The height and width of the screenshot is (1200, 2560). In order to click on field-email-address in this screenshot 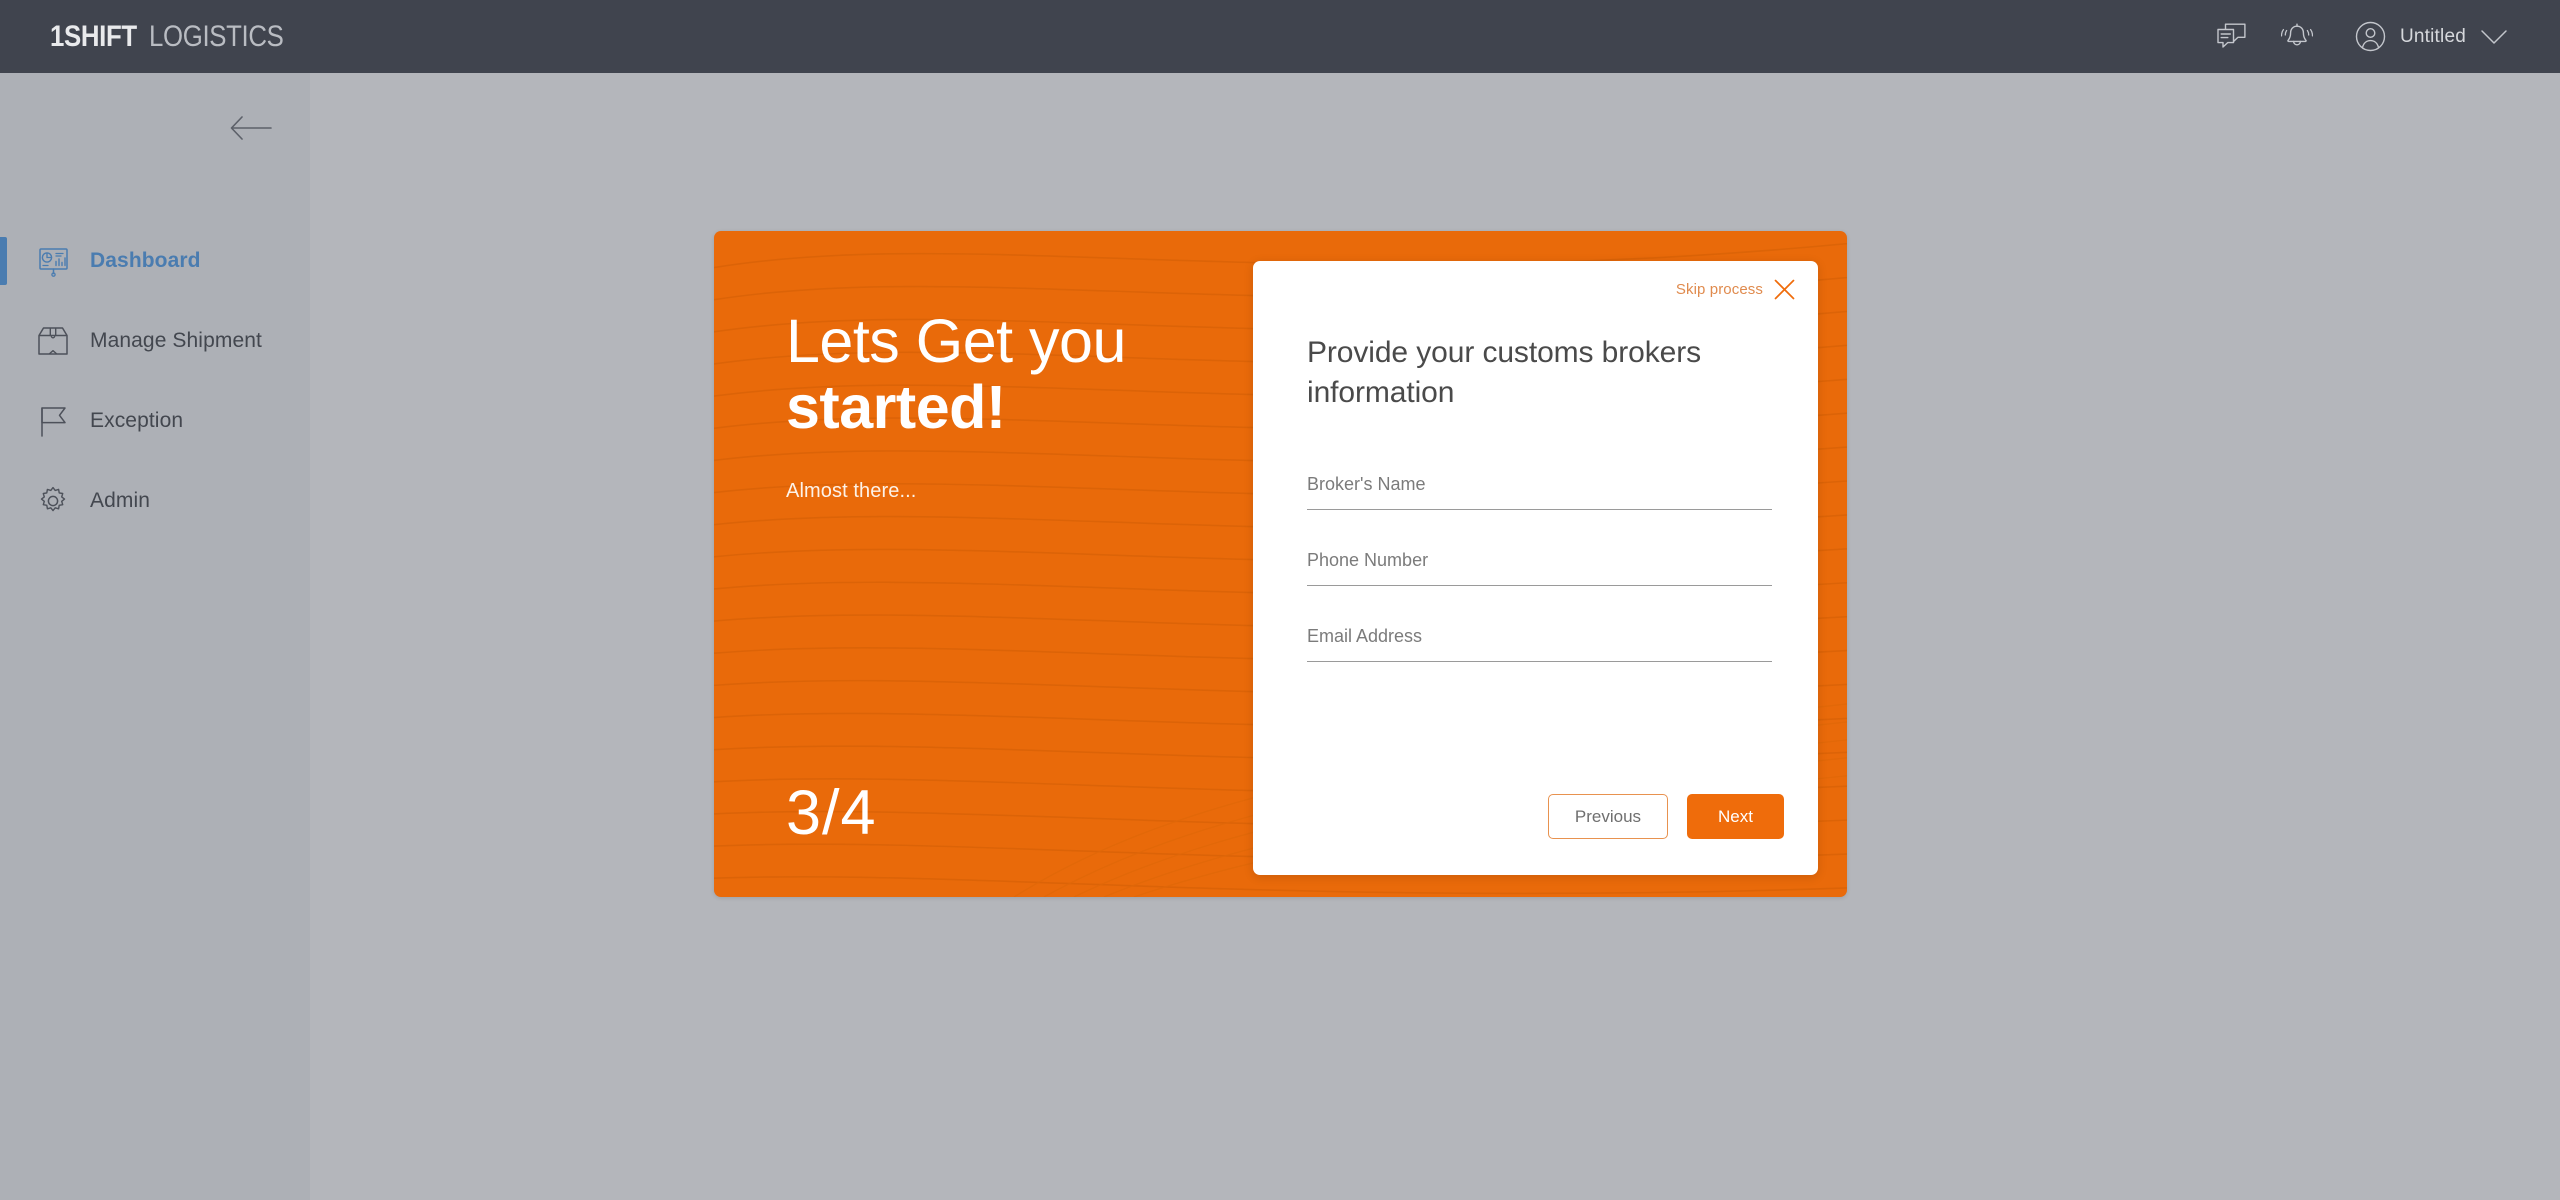, I will do `click(1539, 639)`.